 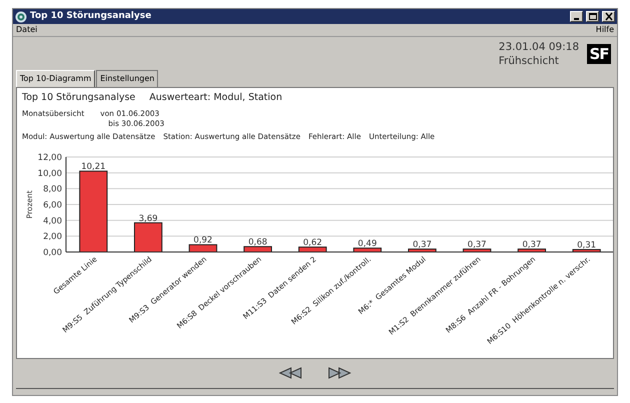 What do you see at coordinates (56, 78) in the screenshot?
I see `tab: Top 10-Diagramm` at bounding box center [56, 78].